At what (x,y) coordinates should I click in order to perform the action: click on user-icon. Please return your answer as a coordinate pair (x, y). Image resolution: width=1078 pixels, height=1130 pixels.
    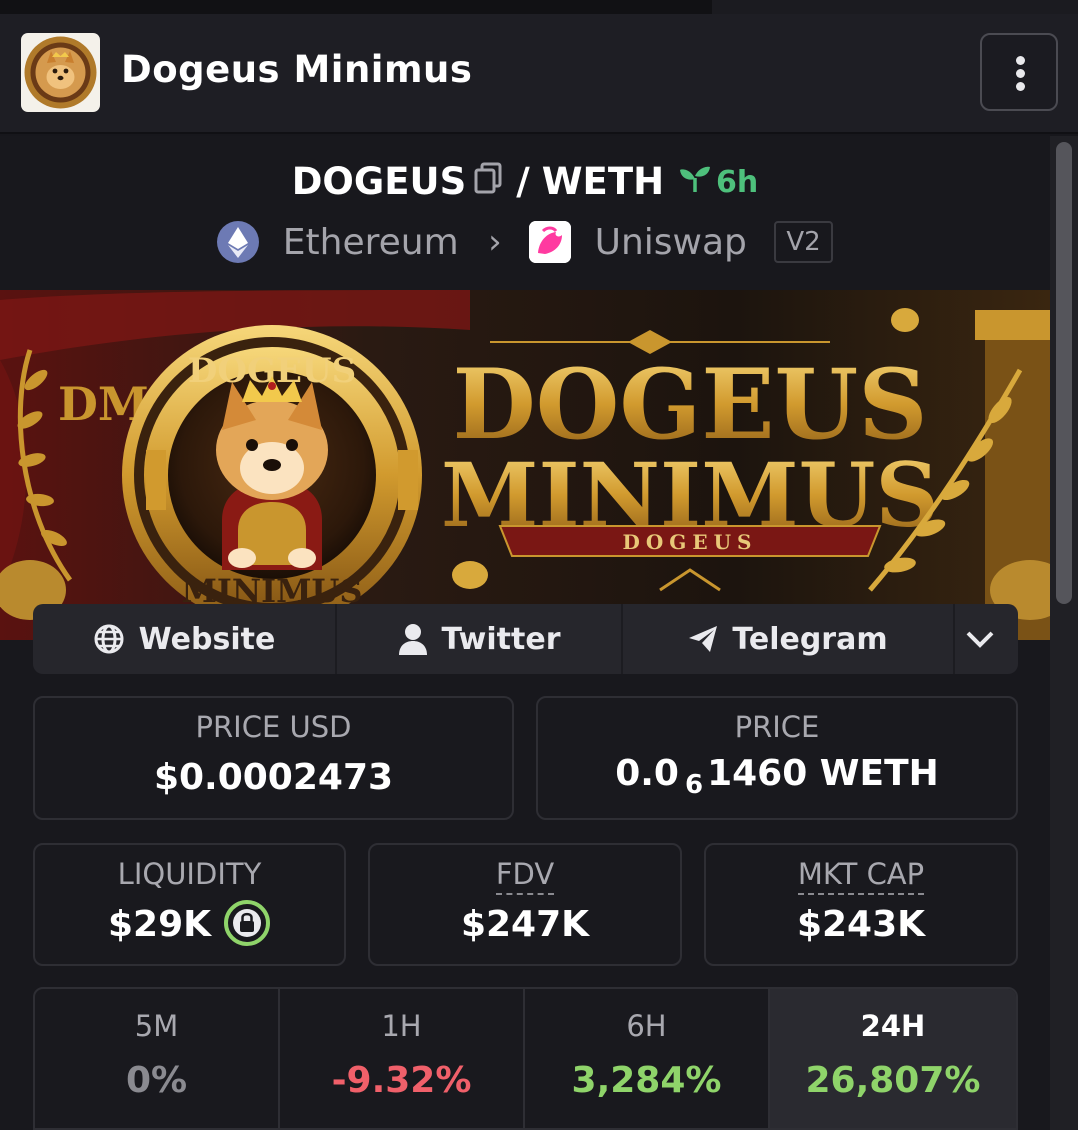
    Looking at the image, I should click on (412, 639).